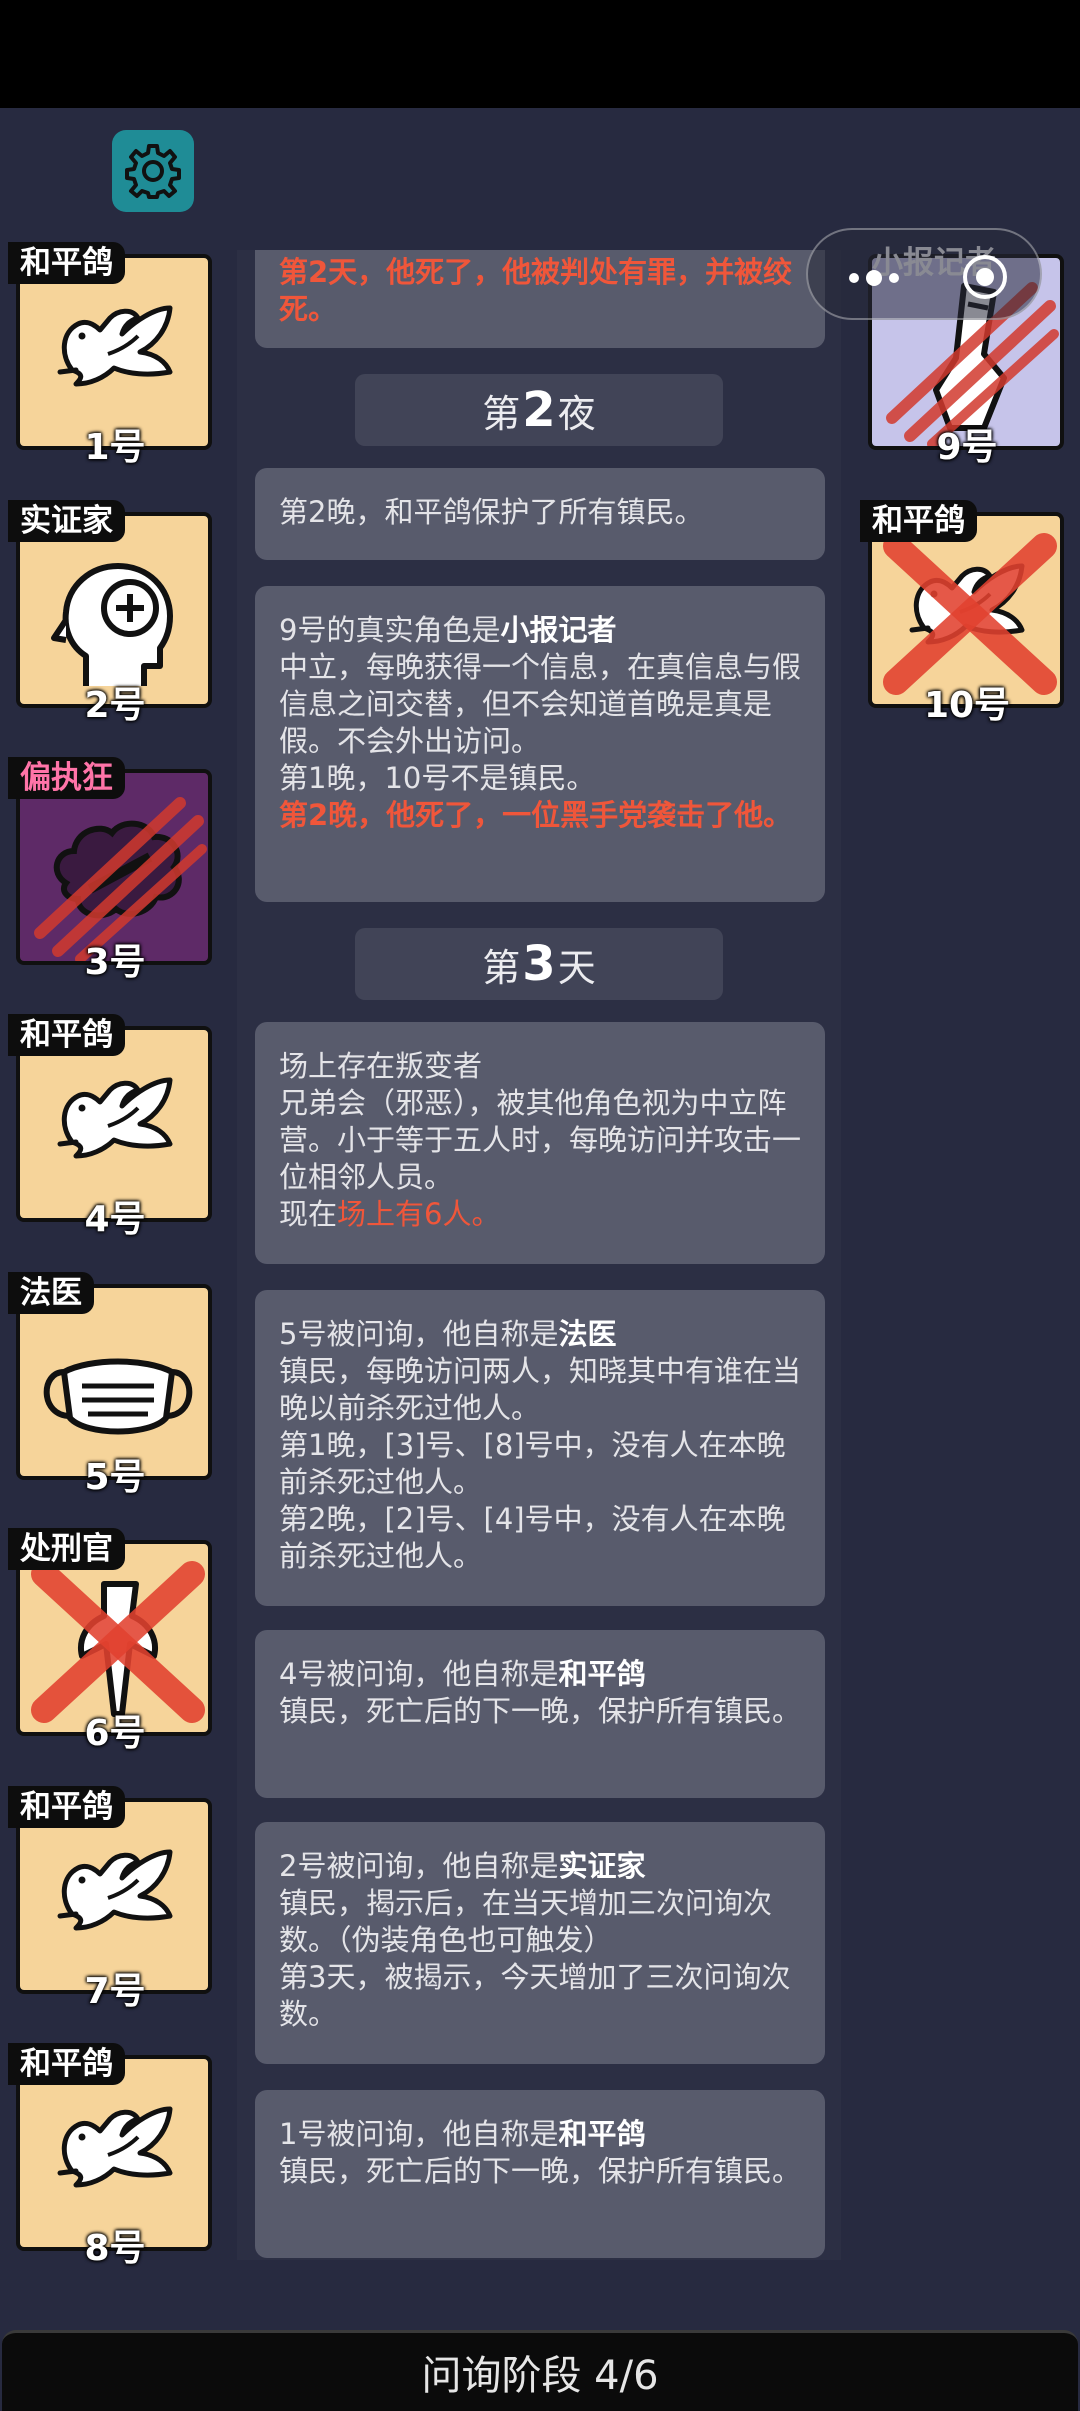  I want to click on player-card-3: 偏执狂 3号, so click(111, 870).